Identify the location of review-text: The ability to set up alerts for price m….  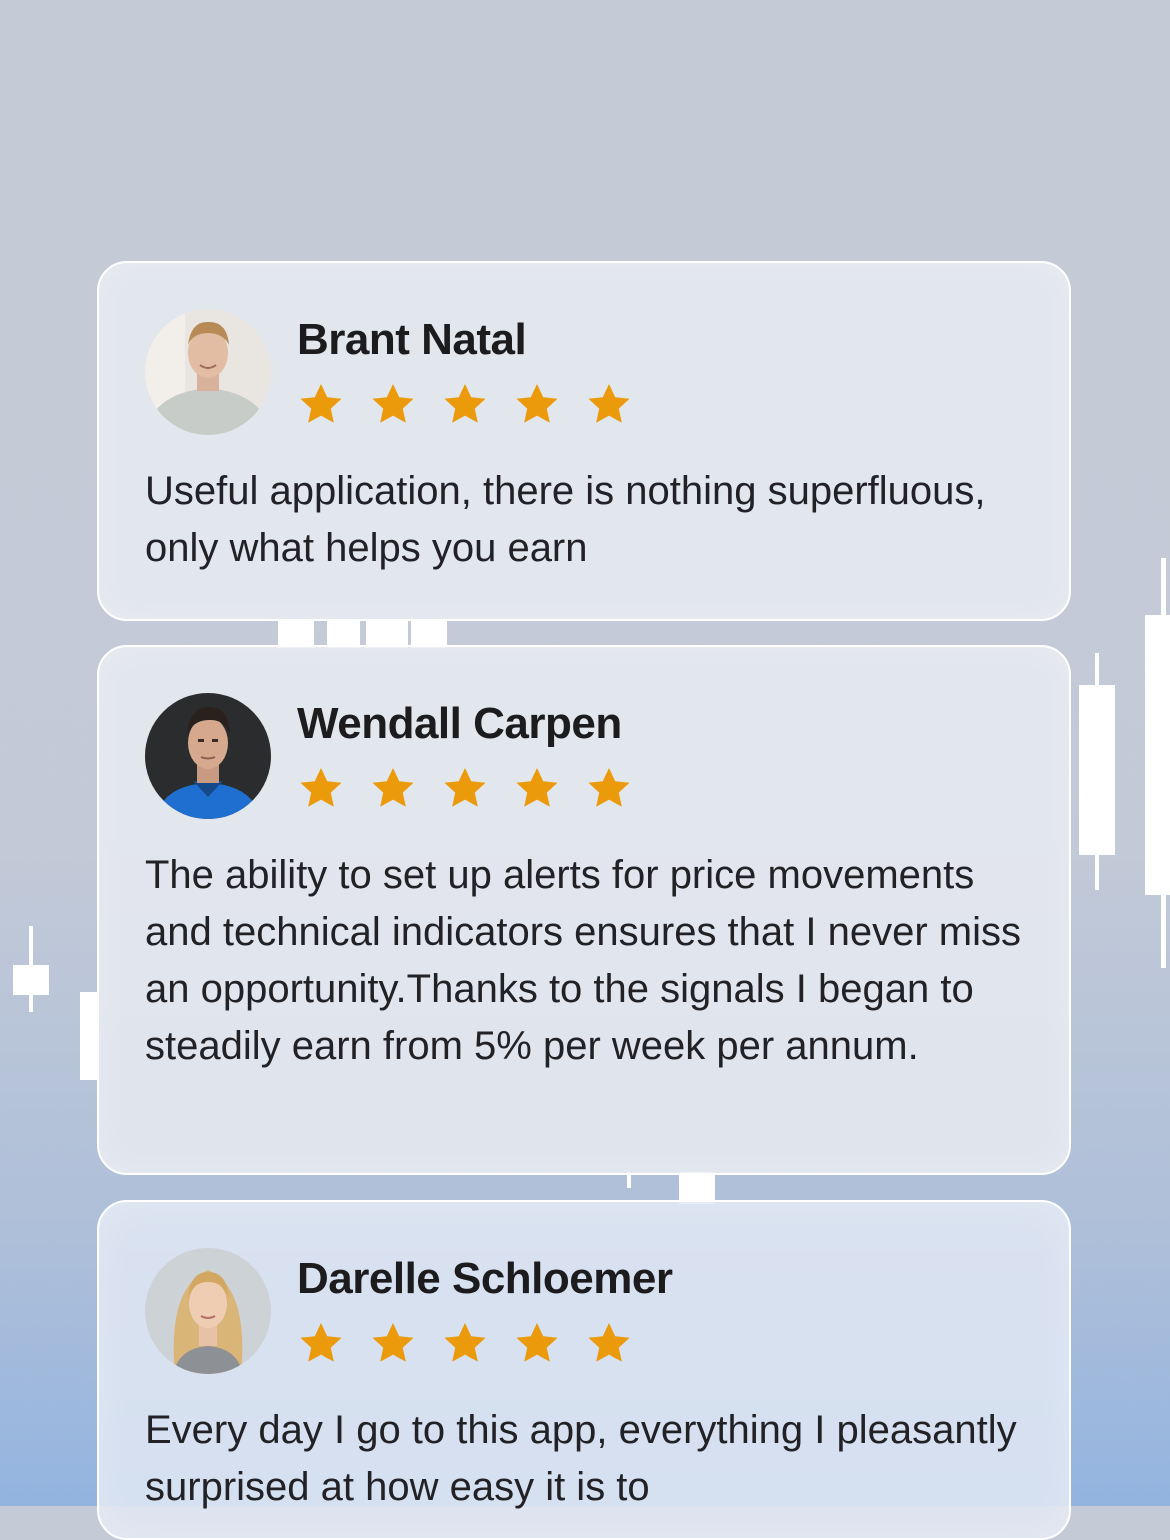
(583, 960).